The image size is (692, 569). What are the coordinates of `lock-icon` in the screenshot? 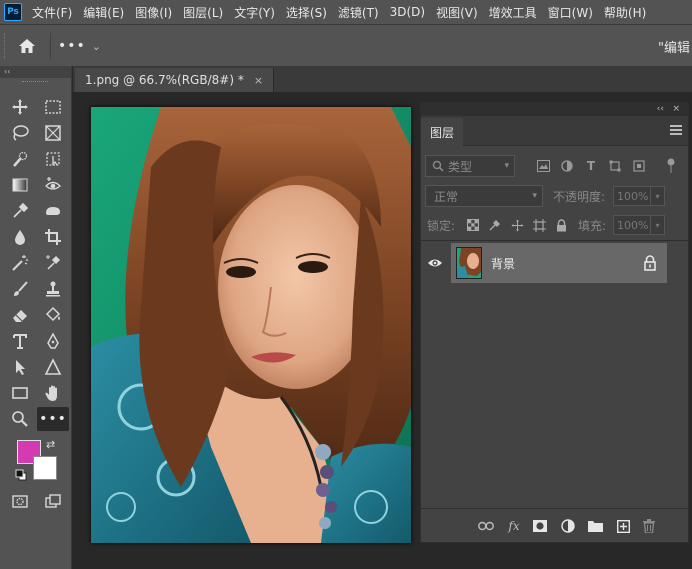 It's located at (650, 263).